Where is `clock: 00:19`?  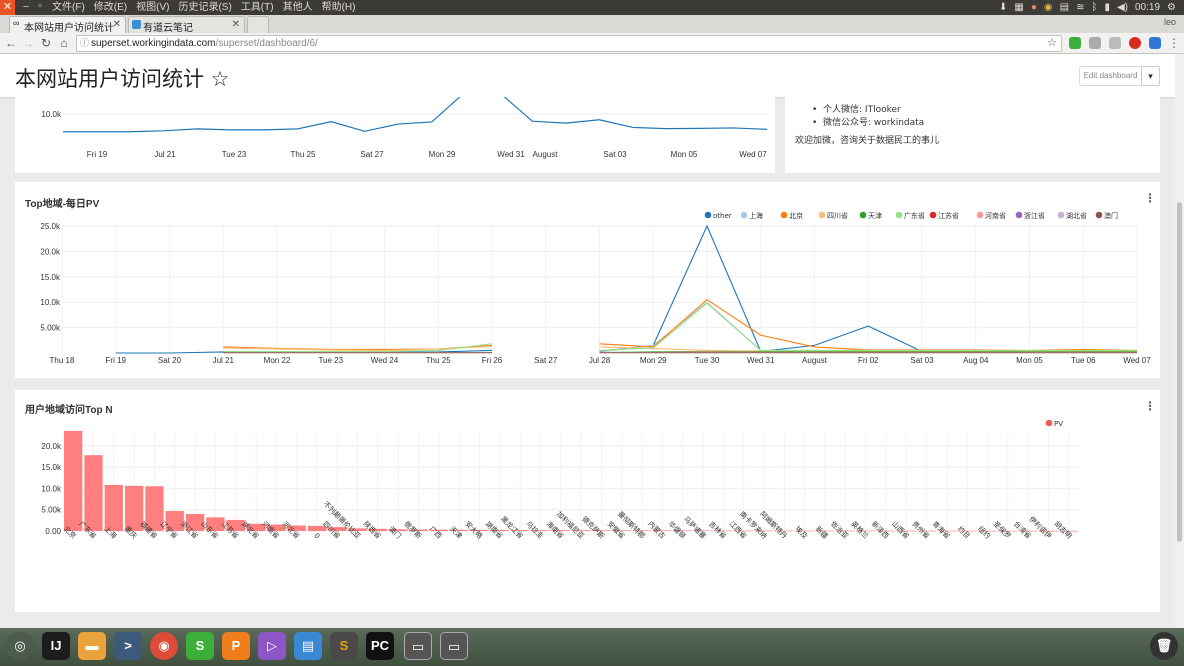 clock: 00:19 is located at coordinates (1147, 7).